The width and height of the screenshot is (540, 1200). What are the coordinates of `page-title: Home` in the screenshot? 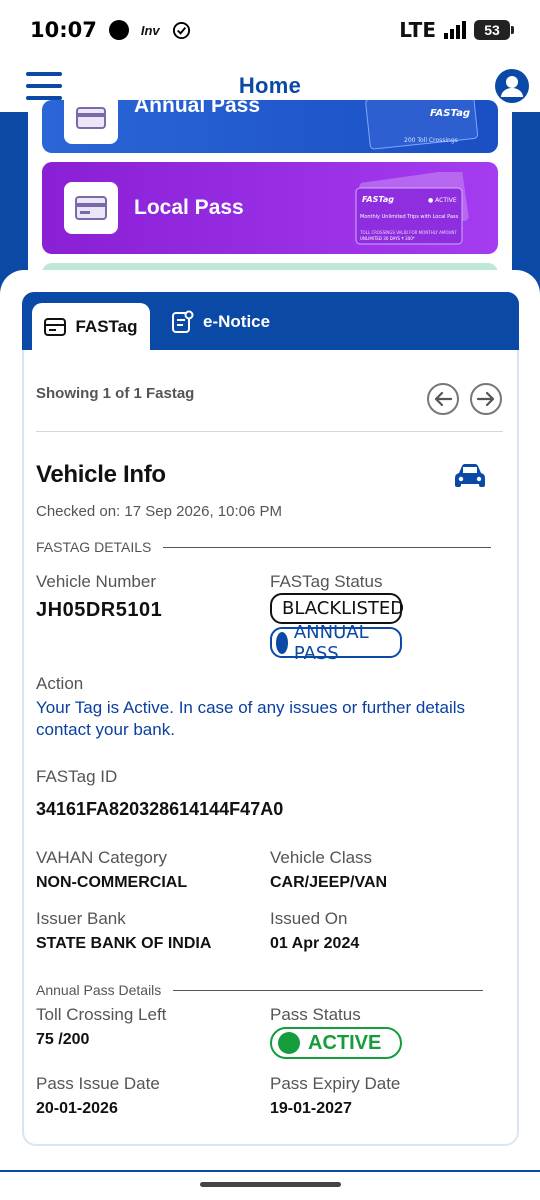 It's located at (270, 85).